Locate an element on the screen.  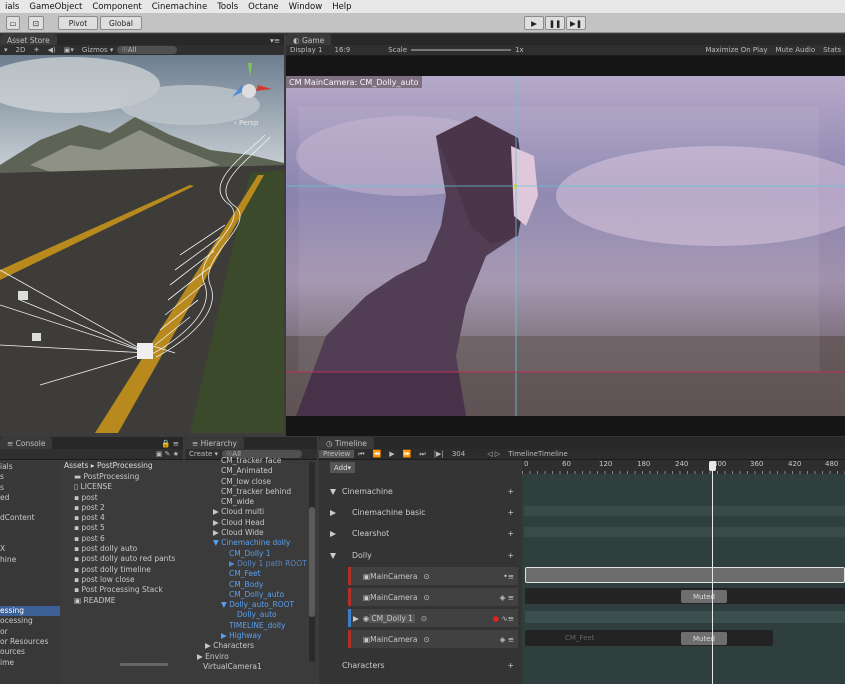
track-maincamera-2: ▣ MainCamera ⊙ ◈ ≡ is located at coordinates (433, 597).